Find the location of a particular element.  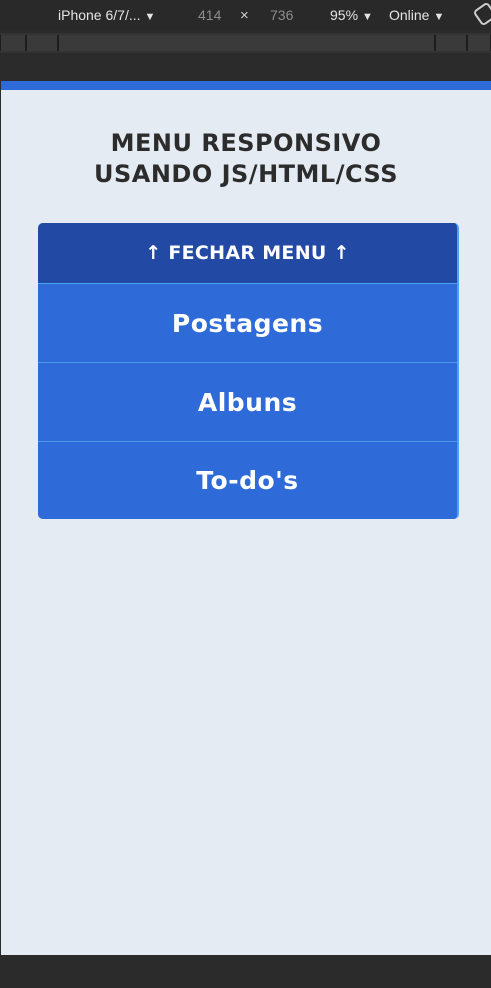

times-icon: × is located at coordinates (244, 15).